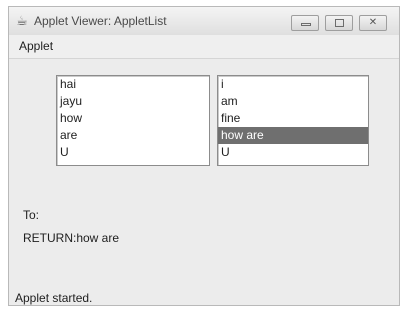 The image size is (406, 312). I want to click on status-text: Applet started., so click(54, 298).